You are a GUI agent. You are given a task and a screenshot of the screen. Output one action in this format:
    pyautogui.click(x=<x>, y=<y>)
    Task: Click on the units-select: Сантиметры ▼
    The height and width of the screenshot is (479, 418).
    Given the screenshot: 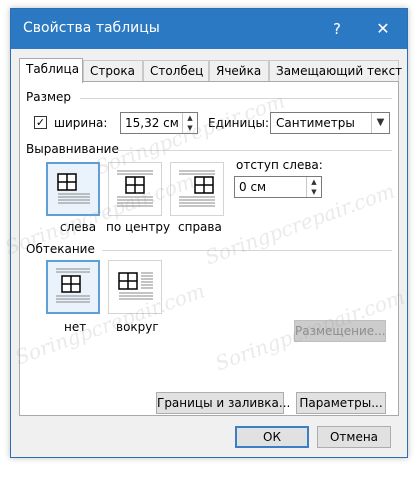 What is the action you would take?
    pyautogui.click(x=330, y=123)
    